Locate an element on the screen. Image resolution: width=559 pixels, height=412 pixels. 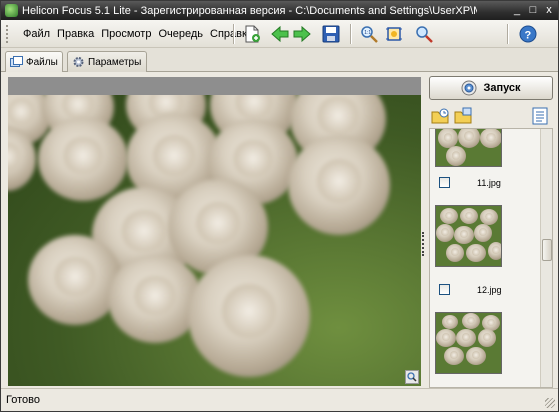
new-document-button is located at coordinates (252, 34).